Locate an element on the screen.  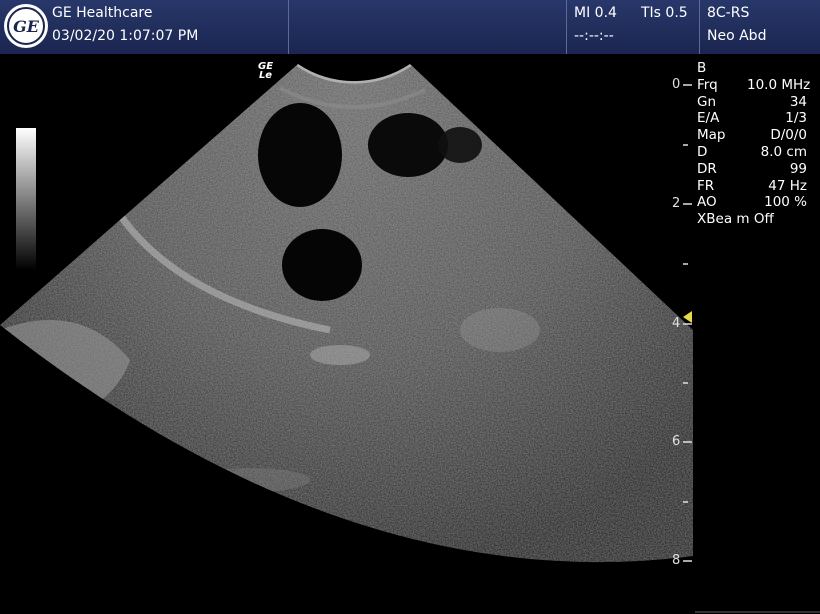
depth-label-4: 4 is located at coordinates (676, 323).